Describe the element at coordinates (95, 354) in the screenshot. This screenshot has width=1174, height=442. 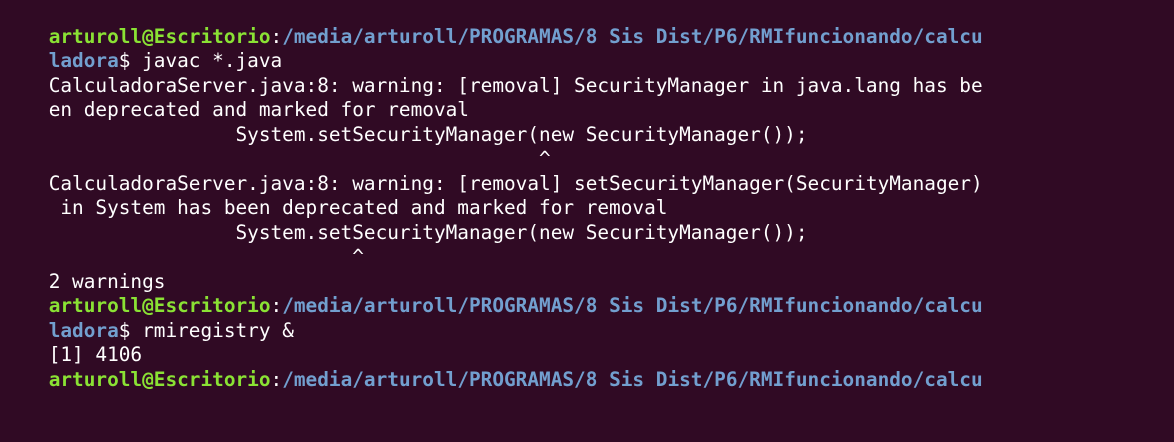
I see `output-text: [1] 4106` at that location.